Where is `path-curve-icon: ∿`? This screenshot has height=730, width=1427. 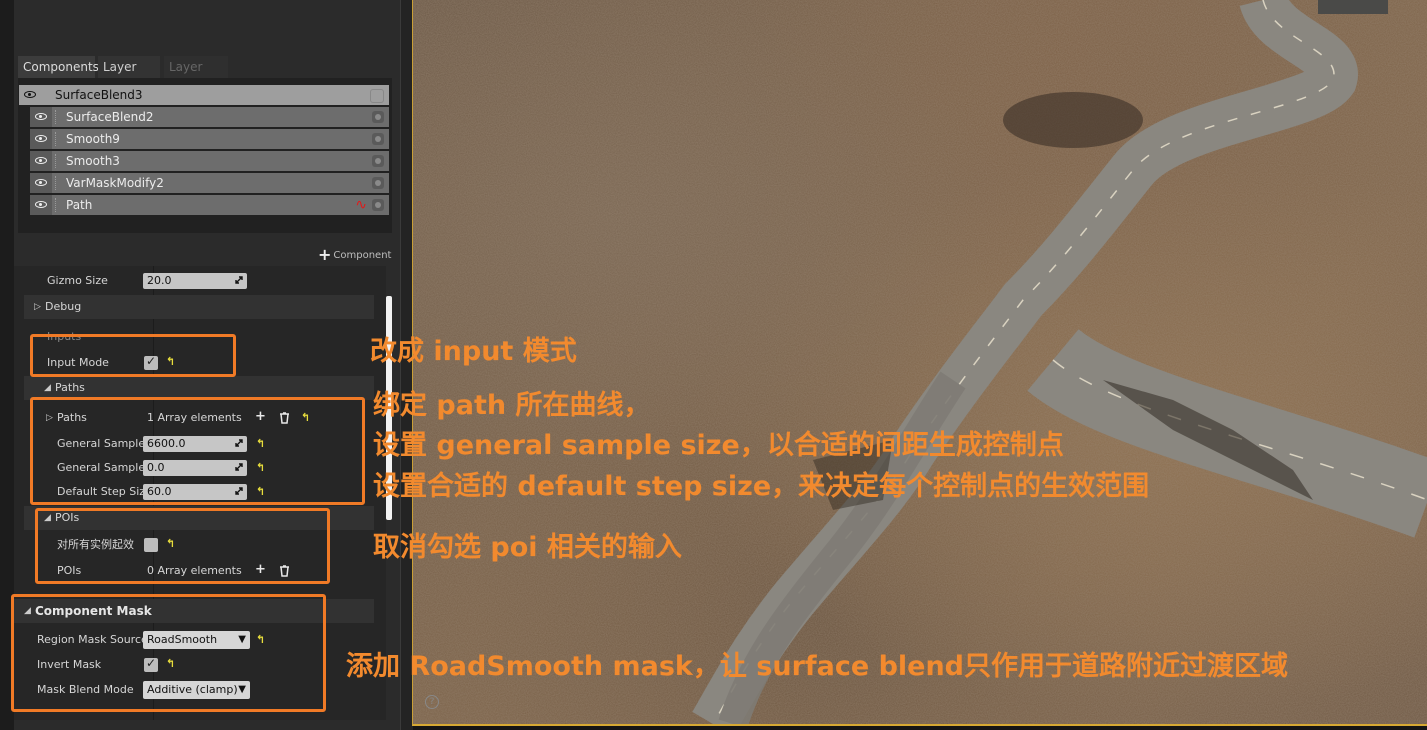
path-curve-icon: ∿ is located at coordinates (361, 205).